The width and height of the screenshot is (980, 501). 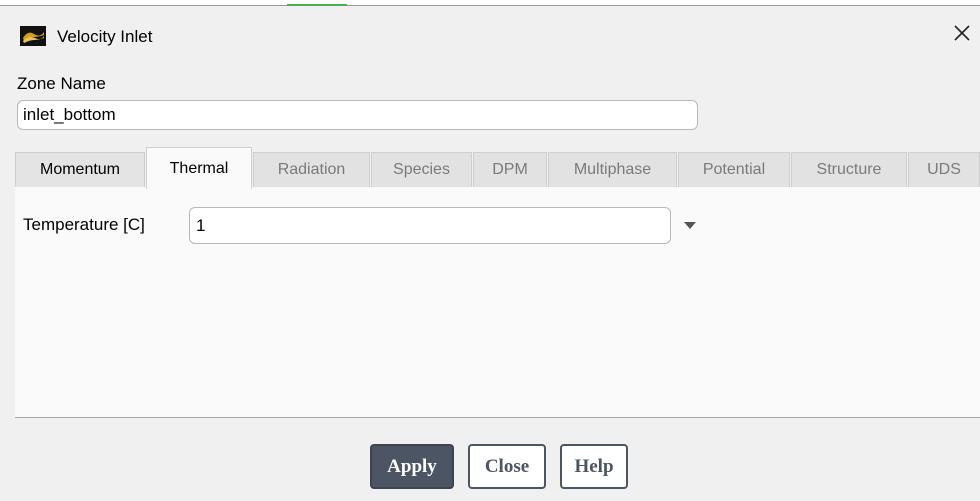 I want to click on close-icon, so click(x=962, y=33).